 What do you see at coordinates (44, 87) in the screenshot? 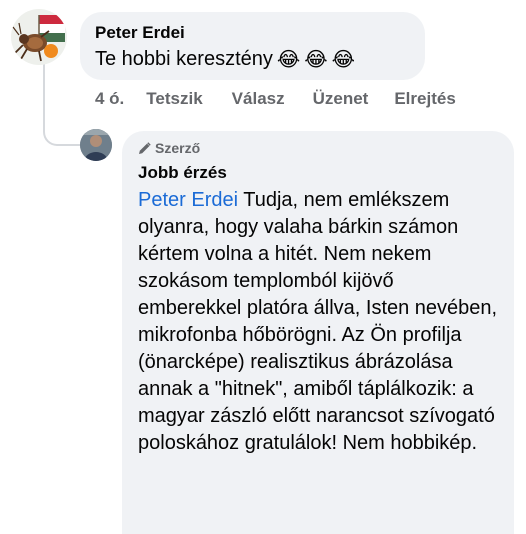
I see `thread-line` at bounding box center [44, 87].